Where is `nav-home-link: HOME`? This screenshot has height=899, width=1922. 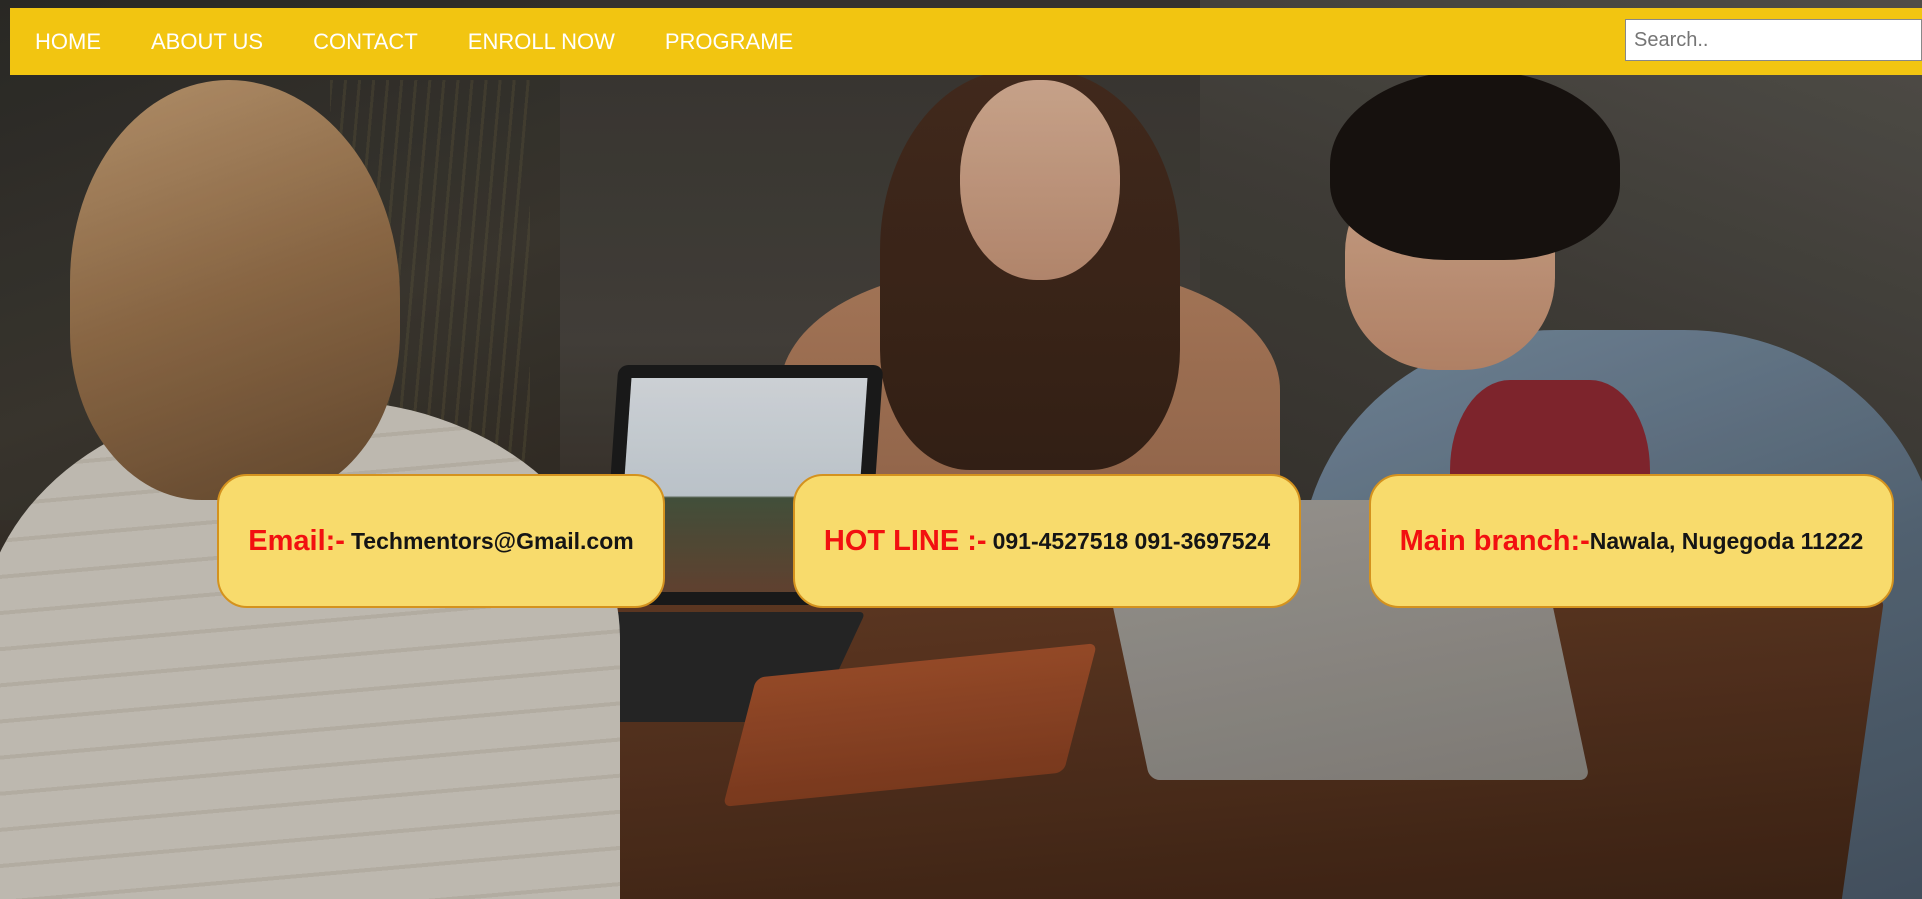 nav-home-link: HOME is located at coordinates (68, 41).